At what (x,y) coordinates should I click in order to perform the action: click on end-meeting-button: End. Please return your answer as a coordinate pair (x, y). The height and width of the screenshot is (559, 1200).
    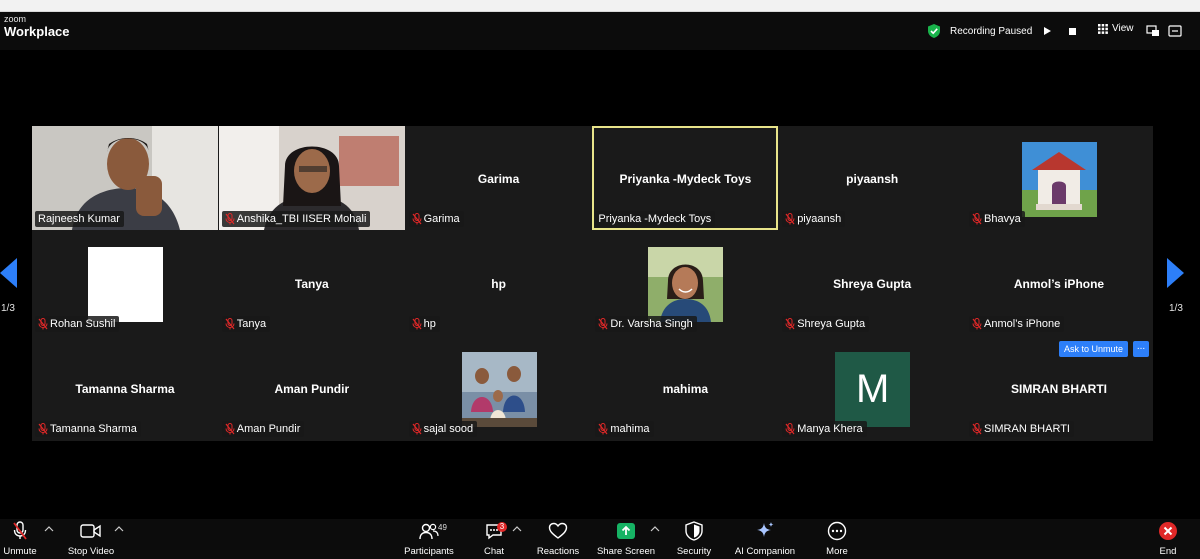
    Looking at the image, I should click on (1164, 539).